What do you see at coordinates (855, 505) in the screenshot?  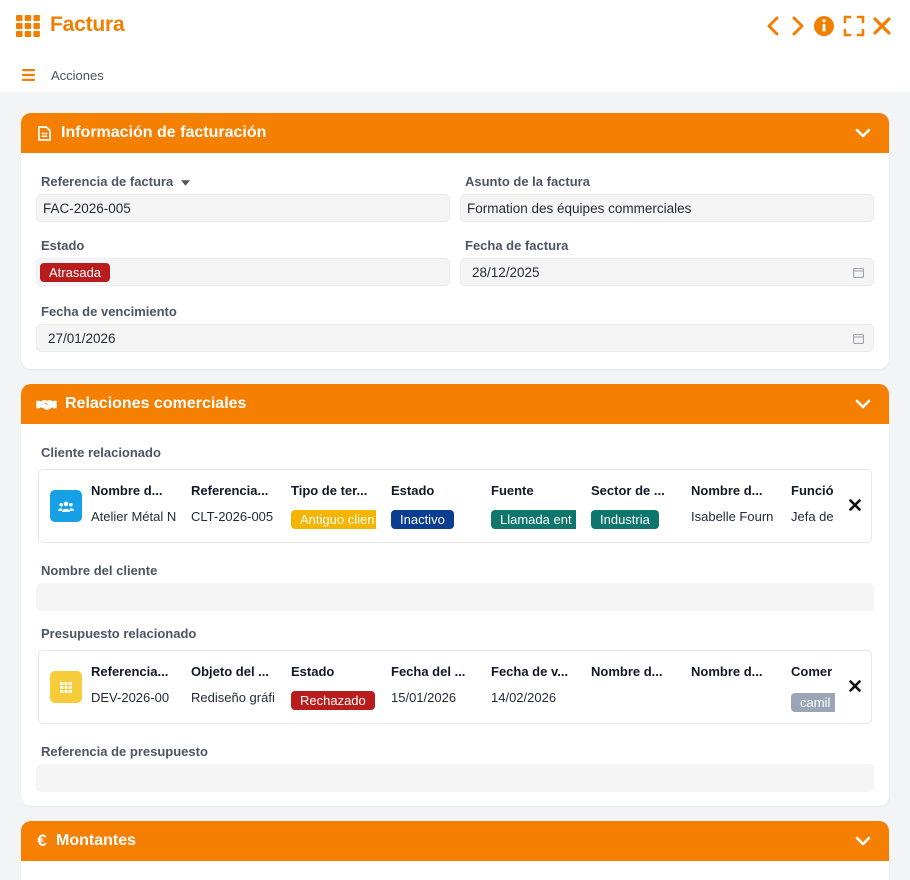 I see `remove-client-icon` at bounding box center [855, 505].